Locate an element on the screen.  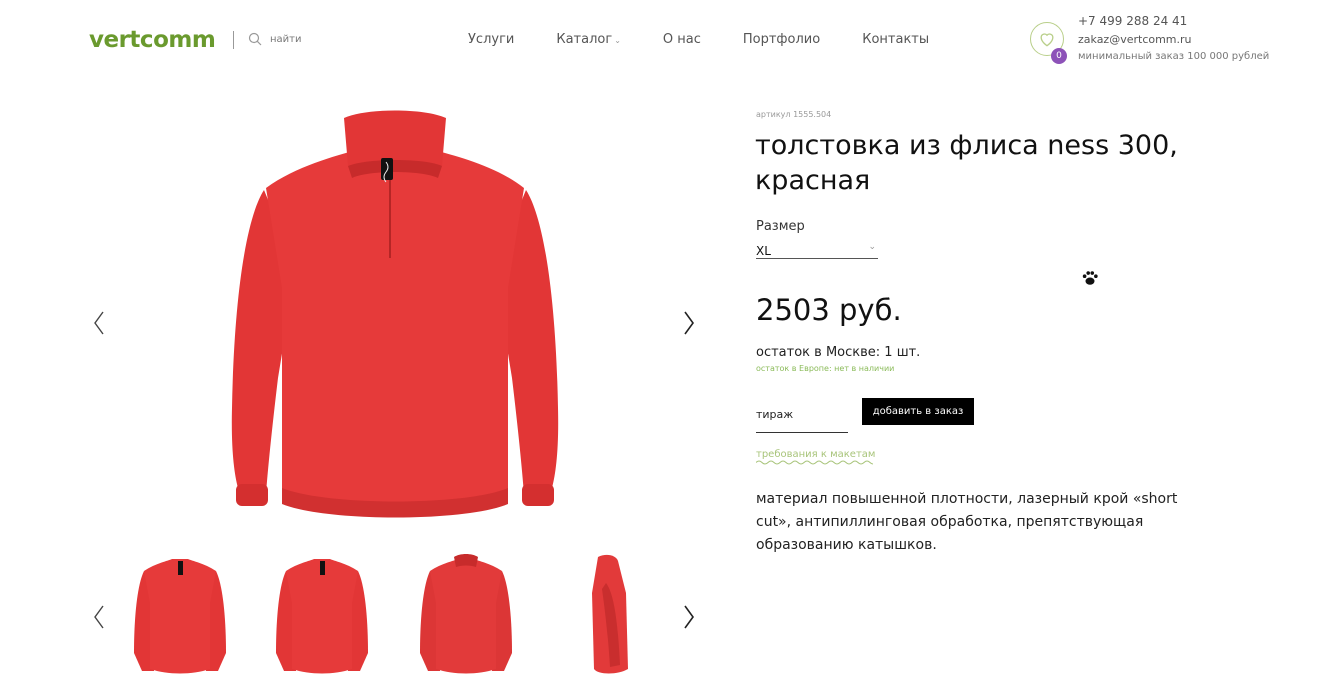
requirements-underline is located at coordinates (814, 462).